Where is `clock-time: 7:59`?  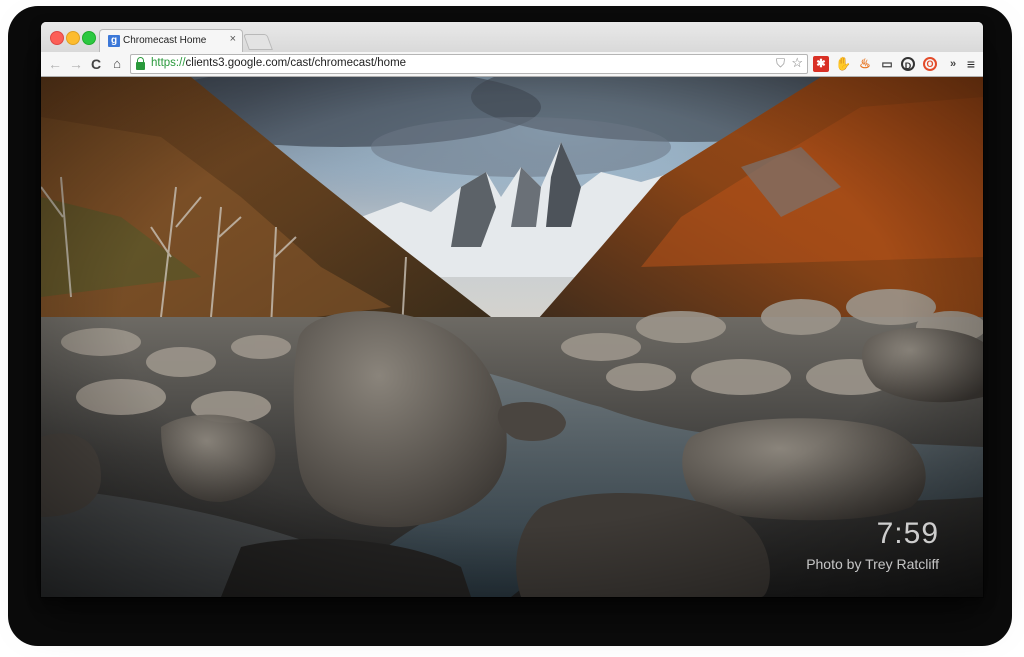
clock-time: 7:59 is located at coordinates (907, 533).